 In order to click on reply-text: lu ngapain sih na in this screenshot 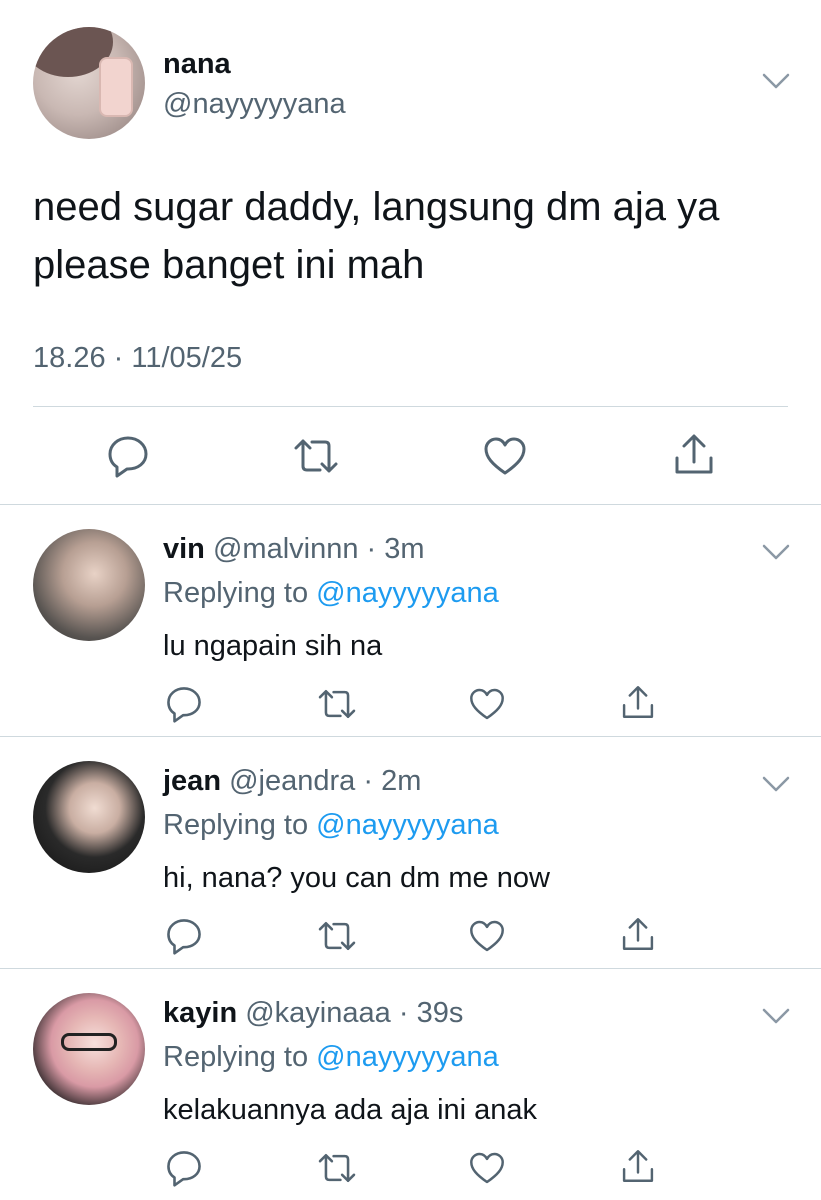, I will do `click(273, 646)`.